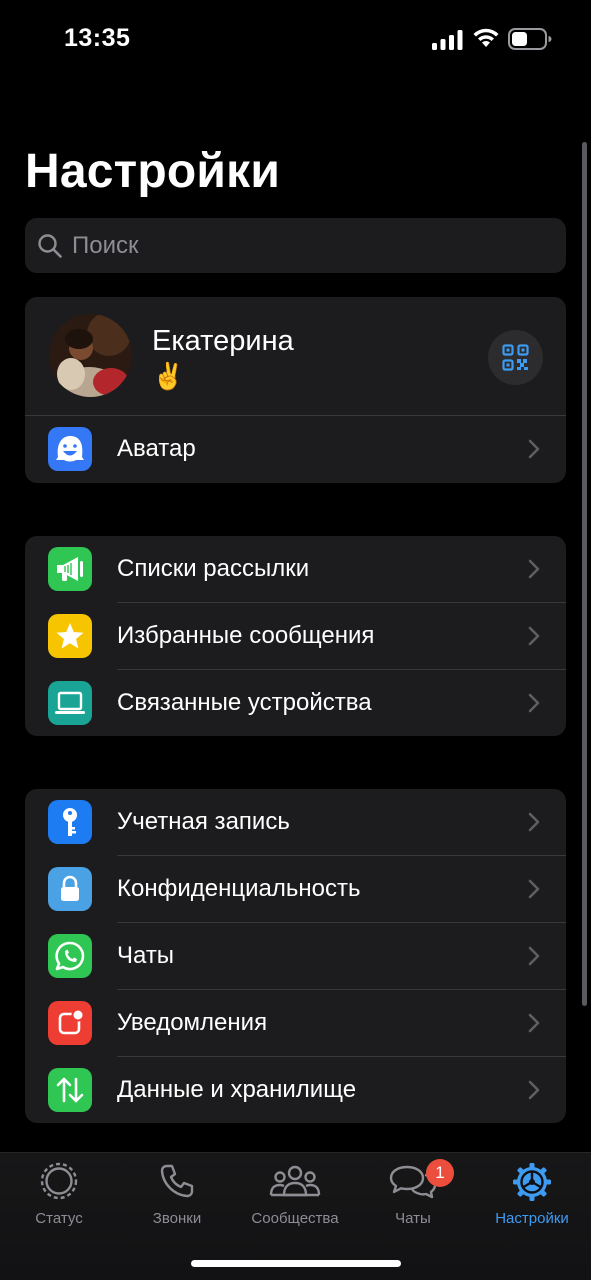  Describe the element at coordinates (532, 1218) in the screenshot. I see `tab-label: Настройки` at that location.